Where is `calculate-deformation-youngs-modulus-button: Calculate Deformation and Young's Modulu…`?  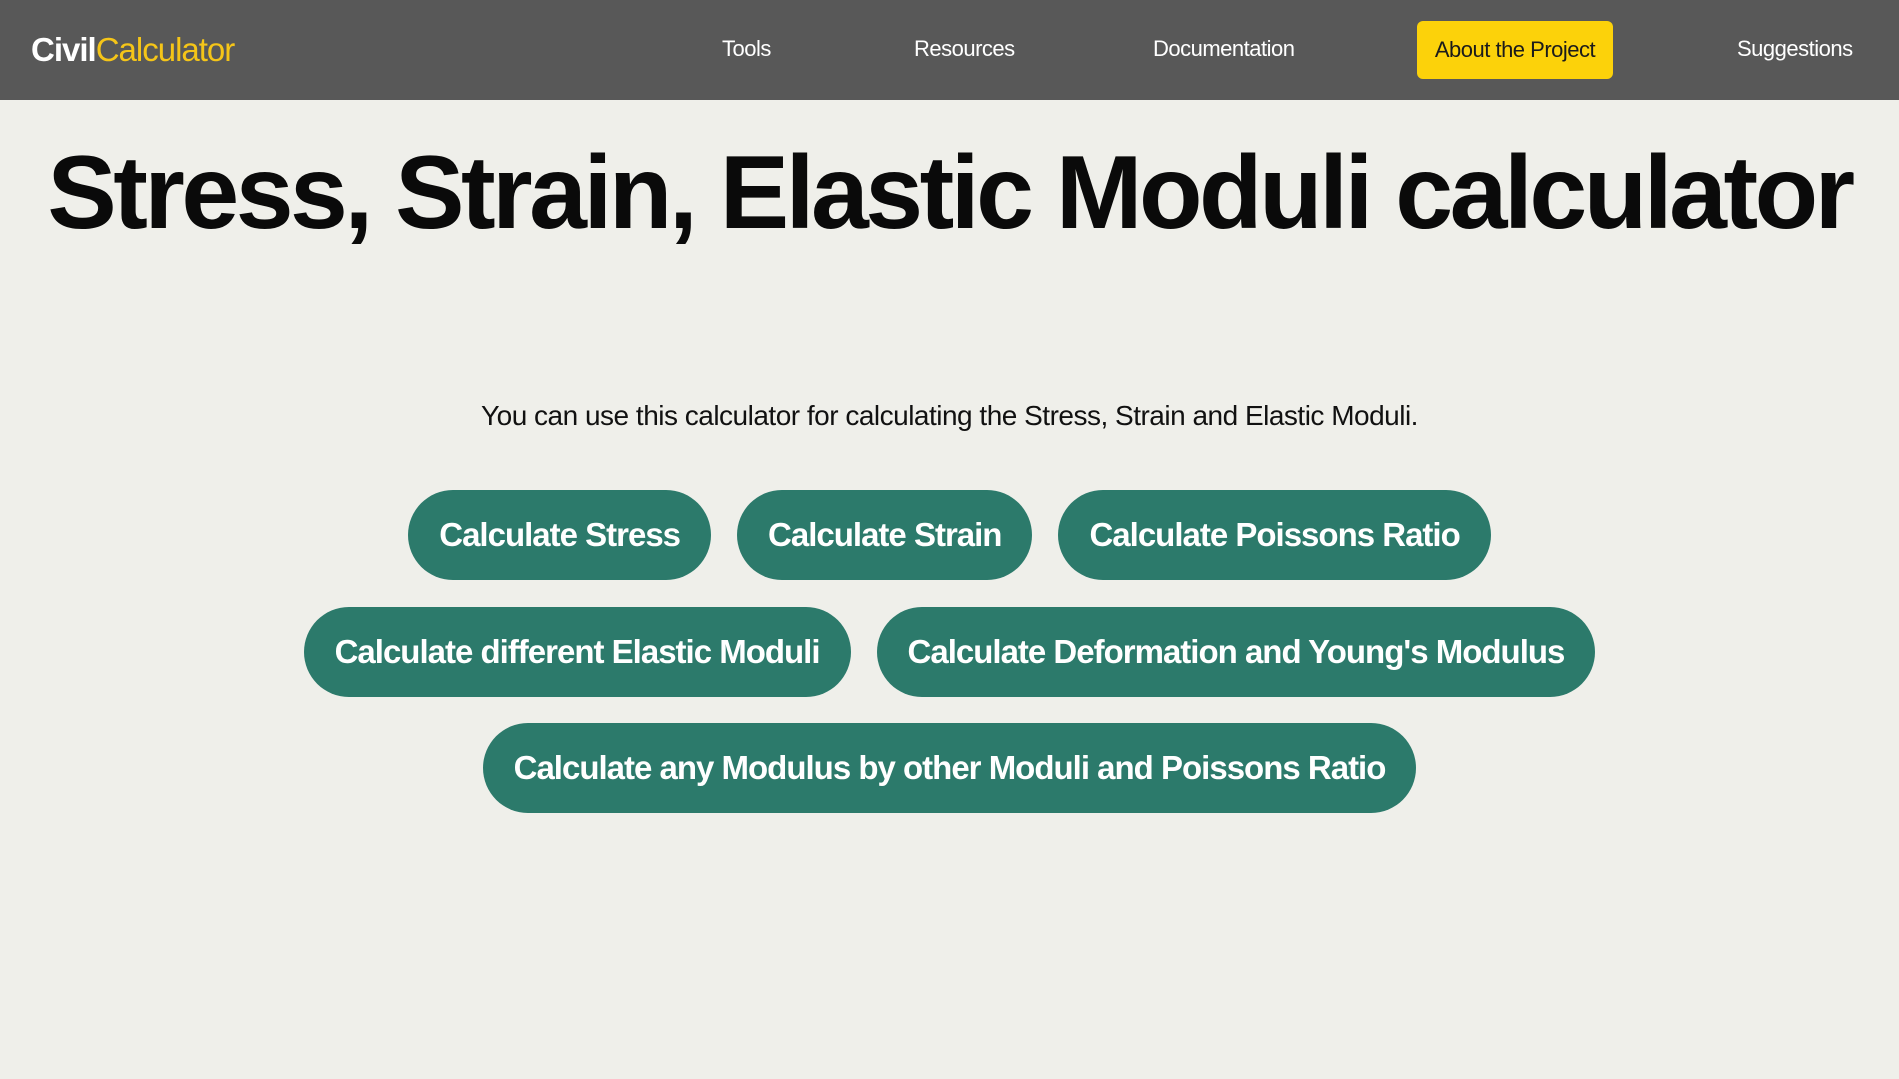 calculate-deformation-youngs-modulus-button: Calculate Deformation and Young's Modulu… is located at coordinates (1236, 652).